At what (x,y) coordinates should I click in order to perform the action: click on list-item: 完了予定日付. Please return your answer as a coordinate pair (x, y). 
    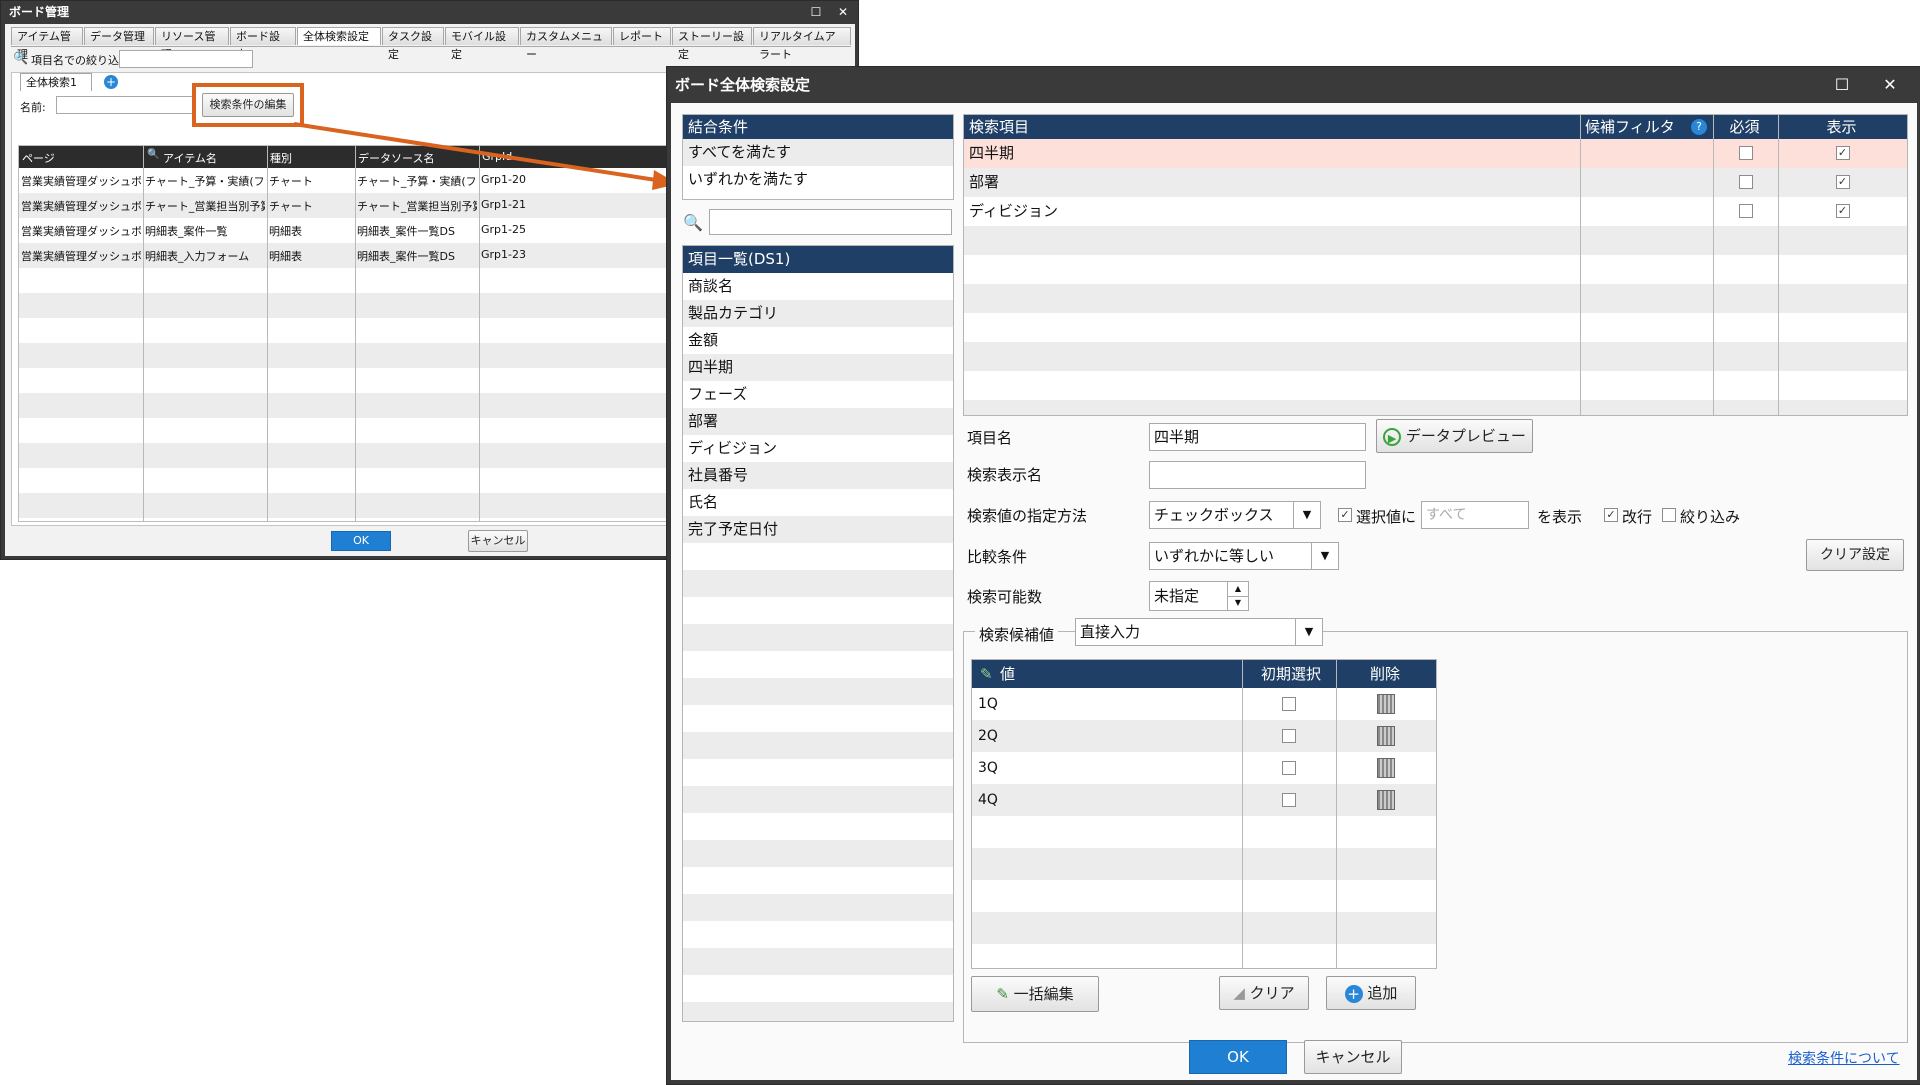
    Looking at the image, I should click on (818, 529).